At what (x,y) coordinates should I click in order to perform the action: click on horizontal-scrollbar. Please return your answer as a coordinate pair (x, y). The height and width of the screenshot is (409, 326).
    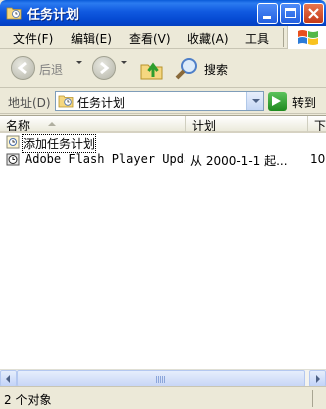
    Looking at the image, I should click on (163, 378).